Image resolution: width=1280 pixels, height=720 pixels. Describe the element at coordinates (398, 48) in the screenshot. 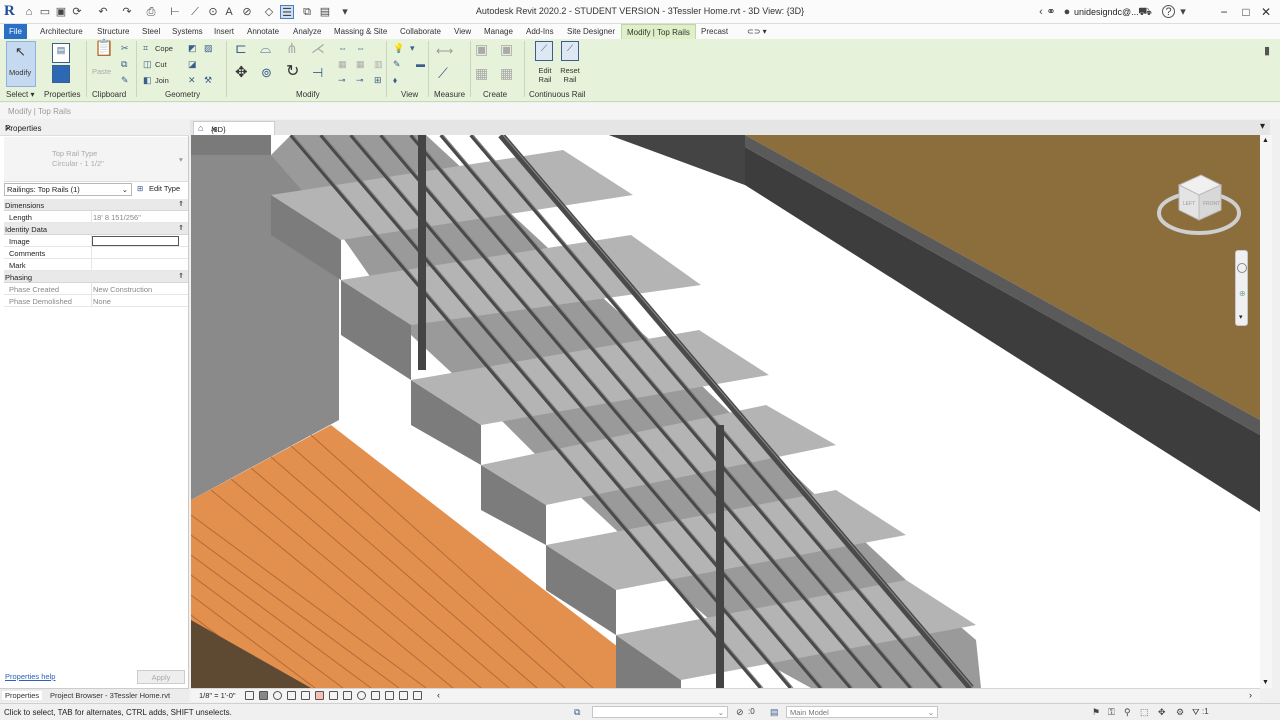

I see `hide-icon: 💡` at that location.